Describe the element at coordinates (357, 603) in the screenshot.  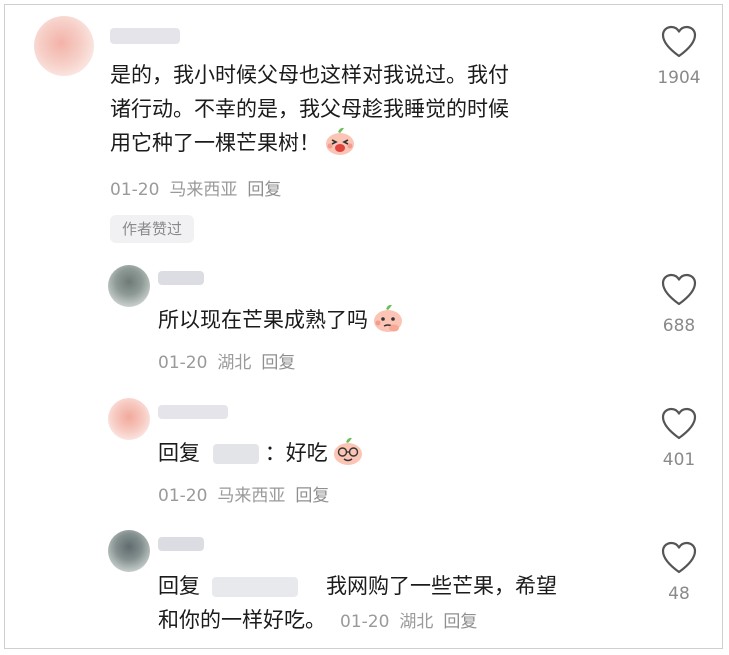
I see `comment-text: 回复 我网购了一些芒果，希望 和你的一样好吃。 01-20 湖北 回复` at that location.